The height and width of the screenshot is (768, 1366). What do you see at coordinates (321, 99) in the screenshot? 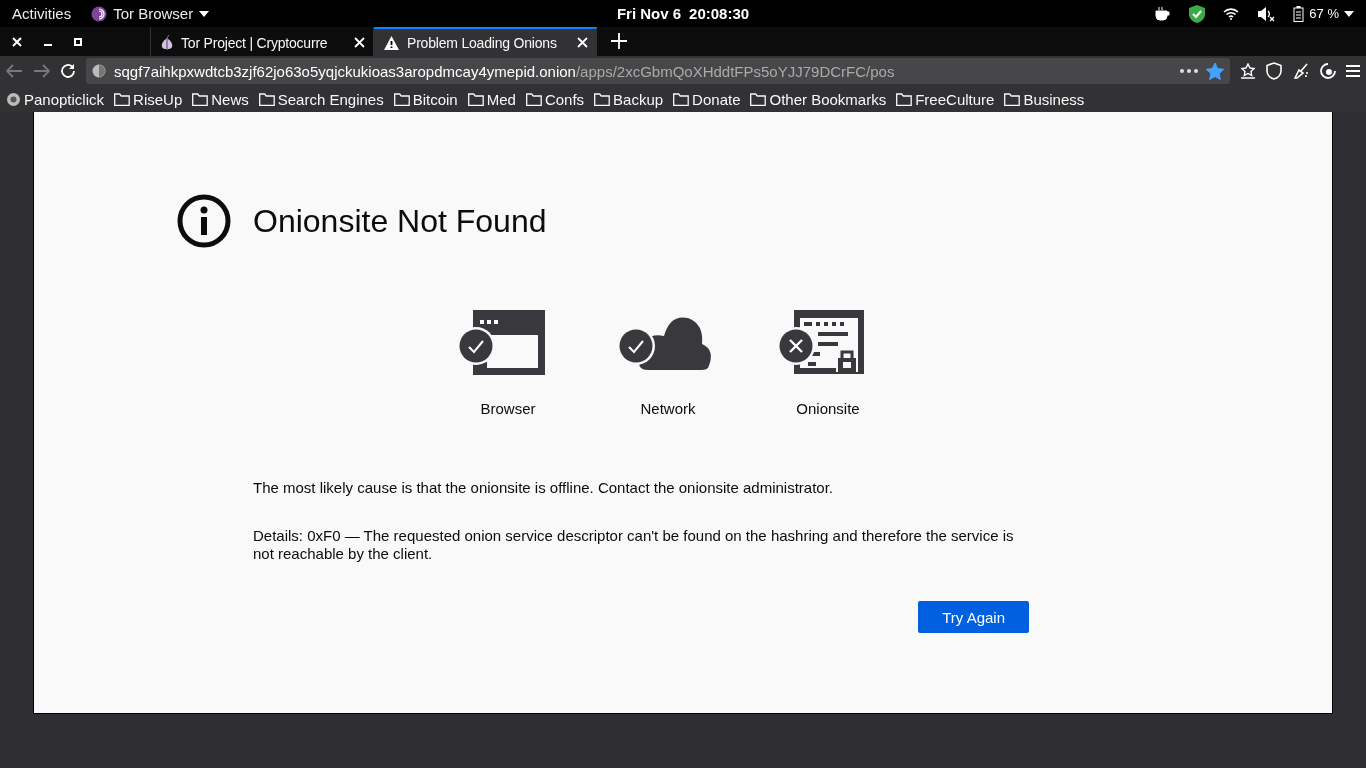
I see `bookmark-item: Search Engines` at bounding box center [321, 99].